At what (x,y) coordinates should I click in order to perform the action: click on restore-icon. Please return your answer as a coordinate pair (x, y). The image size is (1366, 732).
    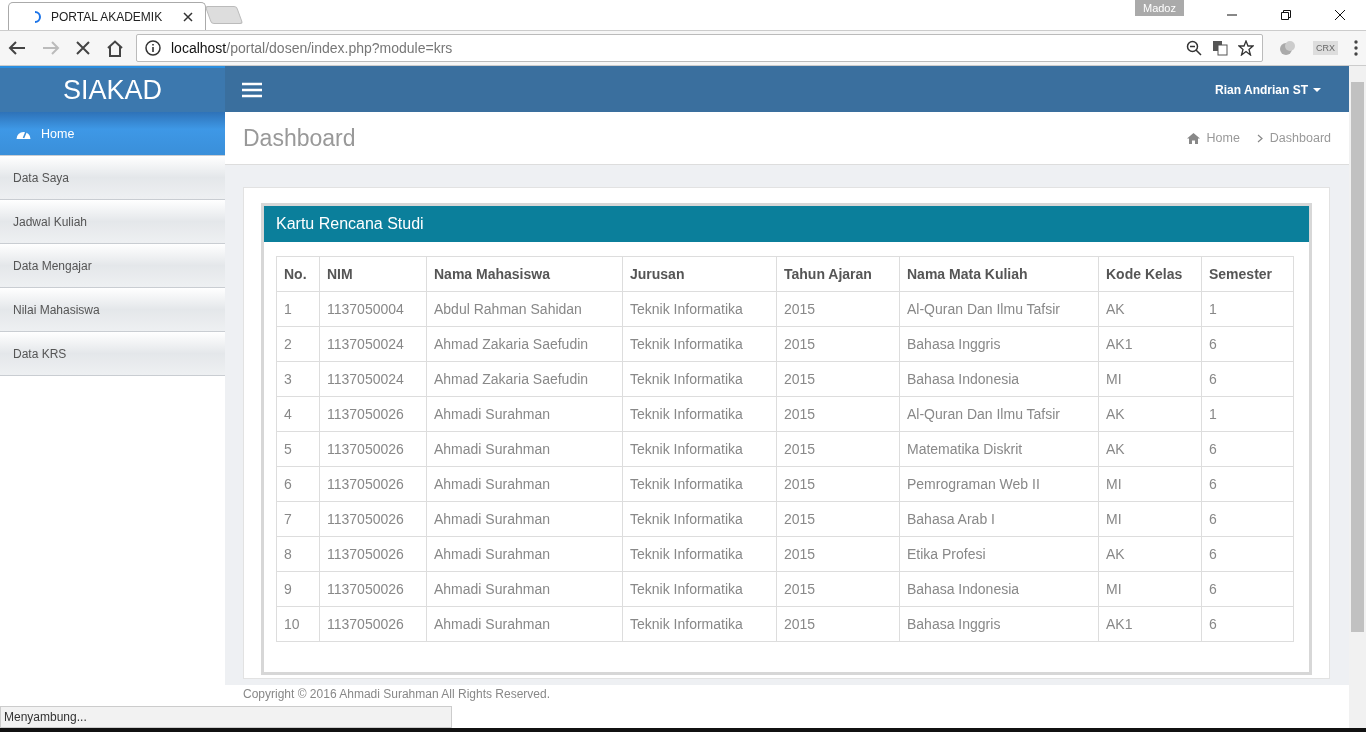
    Looking at the image, I should click on (1286, 15).